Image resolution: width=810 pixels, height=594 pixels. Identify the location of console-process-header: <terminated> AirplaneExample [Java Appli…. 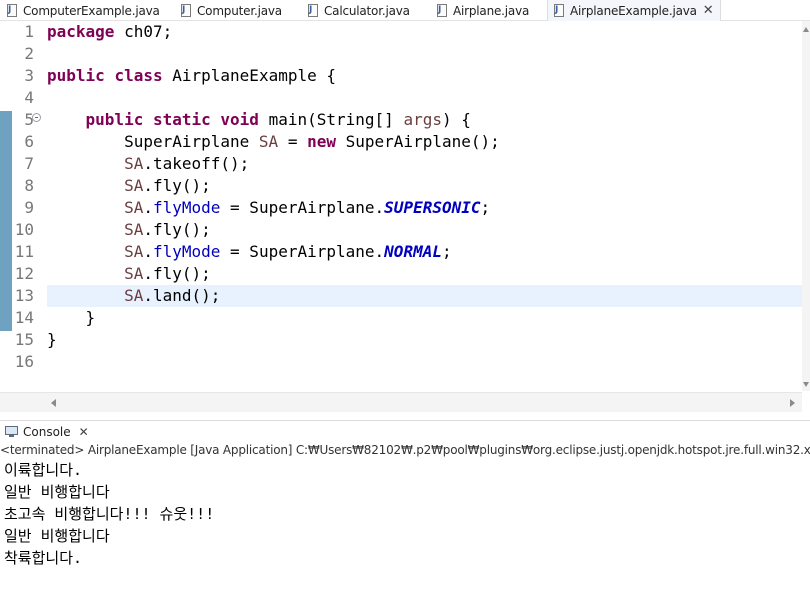
(405, 450).